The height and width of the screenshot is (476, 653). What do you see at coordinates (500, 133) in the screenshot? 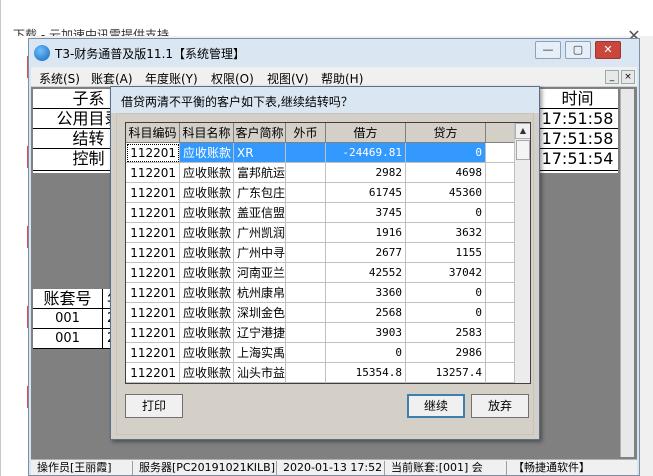
I see `column-header-filler` at bounding box center [500, 133].